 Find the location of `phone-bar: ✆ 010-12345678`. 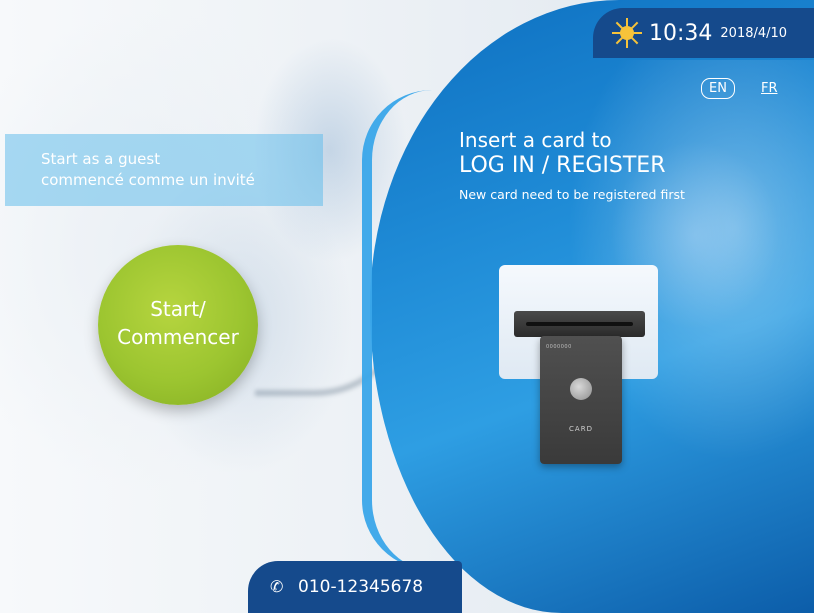

phone-bar: ✆ 010-12345678 is located at coordinates (355, 587).